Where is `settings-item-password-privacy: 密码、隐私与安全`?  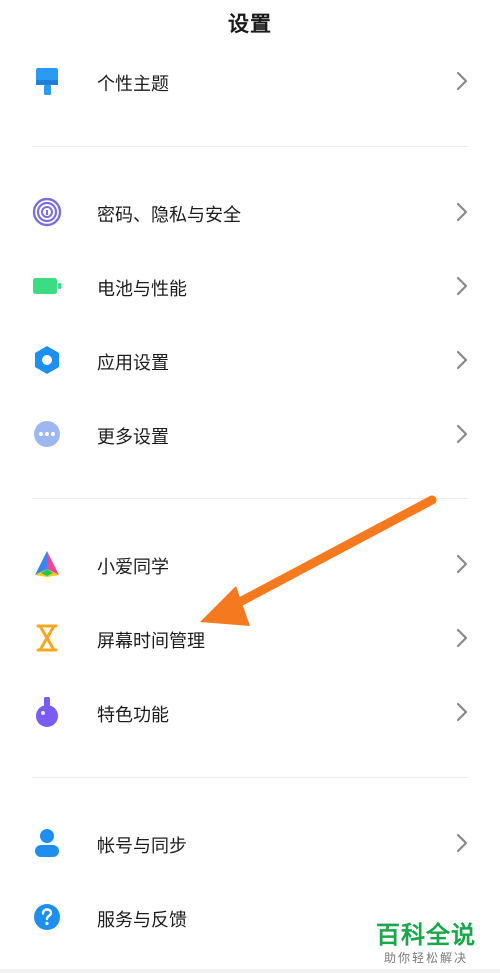 settings-item-password-privacy: 密码、隐私与安全 is located at coordinates (250, 212).